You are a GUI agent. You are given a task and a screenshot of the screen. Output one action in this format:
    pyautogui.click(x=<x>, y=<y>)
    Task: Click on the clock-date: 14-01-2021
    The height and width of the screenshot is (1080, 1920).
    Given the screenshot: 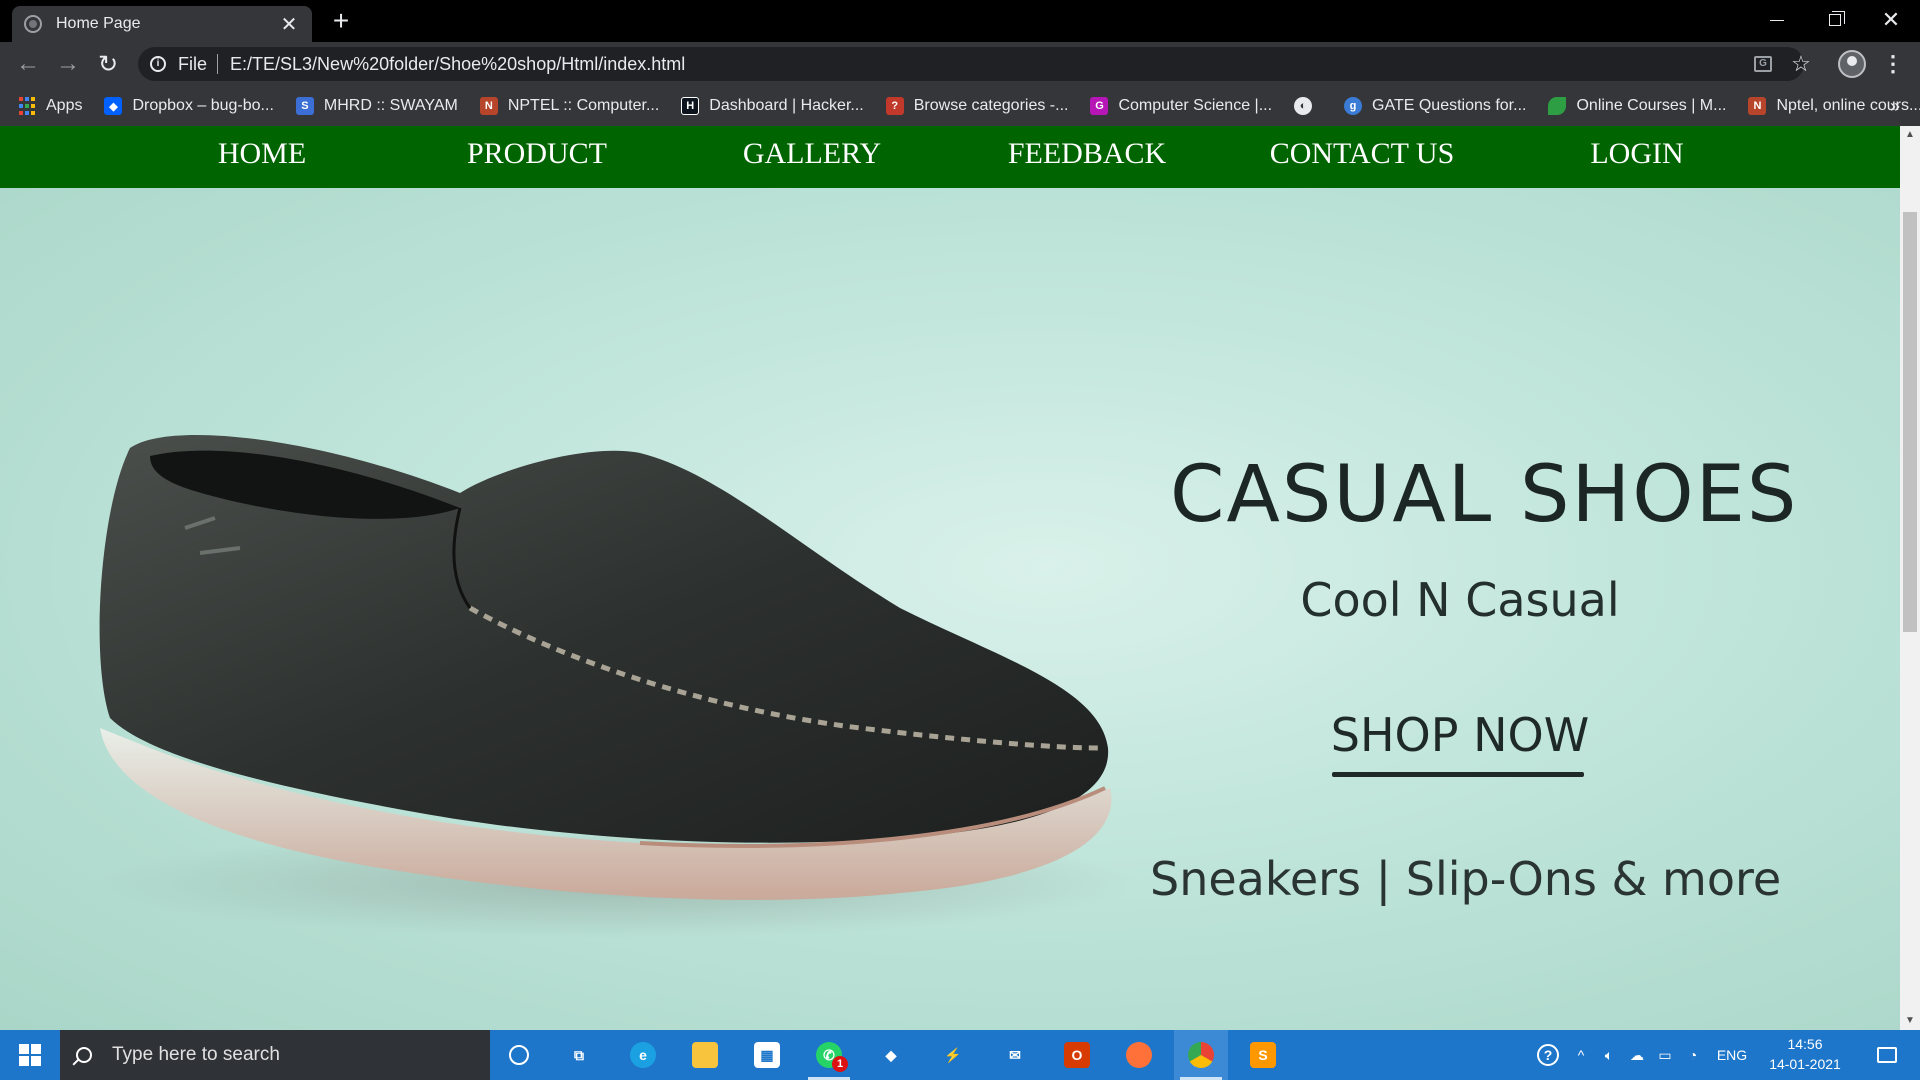 What is the action you would take?
    pyautogui.click(x=1805, y=1064)
    